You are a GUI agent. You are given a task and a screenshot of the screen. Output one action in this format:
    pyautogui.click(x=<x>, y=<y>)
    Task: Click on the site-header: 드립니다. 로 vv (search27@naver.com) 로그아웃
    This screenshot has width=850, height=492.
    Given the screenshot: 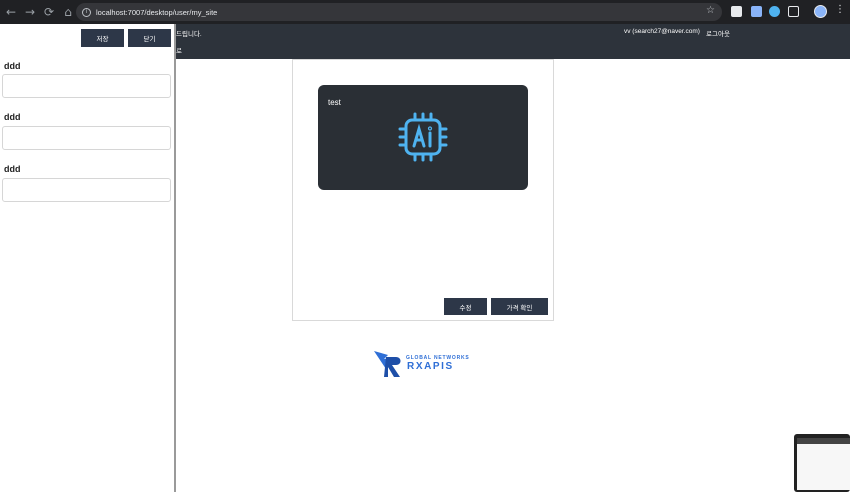 What is the action you would take?
    pyautogui.click(x=513, y=41)
    